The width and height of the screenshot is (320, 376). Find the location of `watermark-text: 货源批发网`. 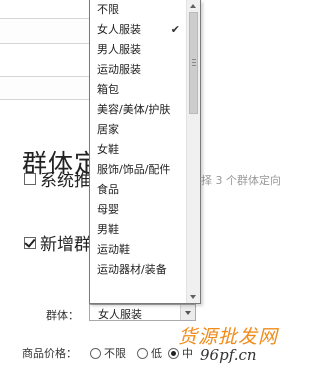

watermark-text: 货源批发网 is located at coordinates (228, 337).